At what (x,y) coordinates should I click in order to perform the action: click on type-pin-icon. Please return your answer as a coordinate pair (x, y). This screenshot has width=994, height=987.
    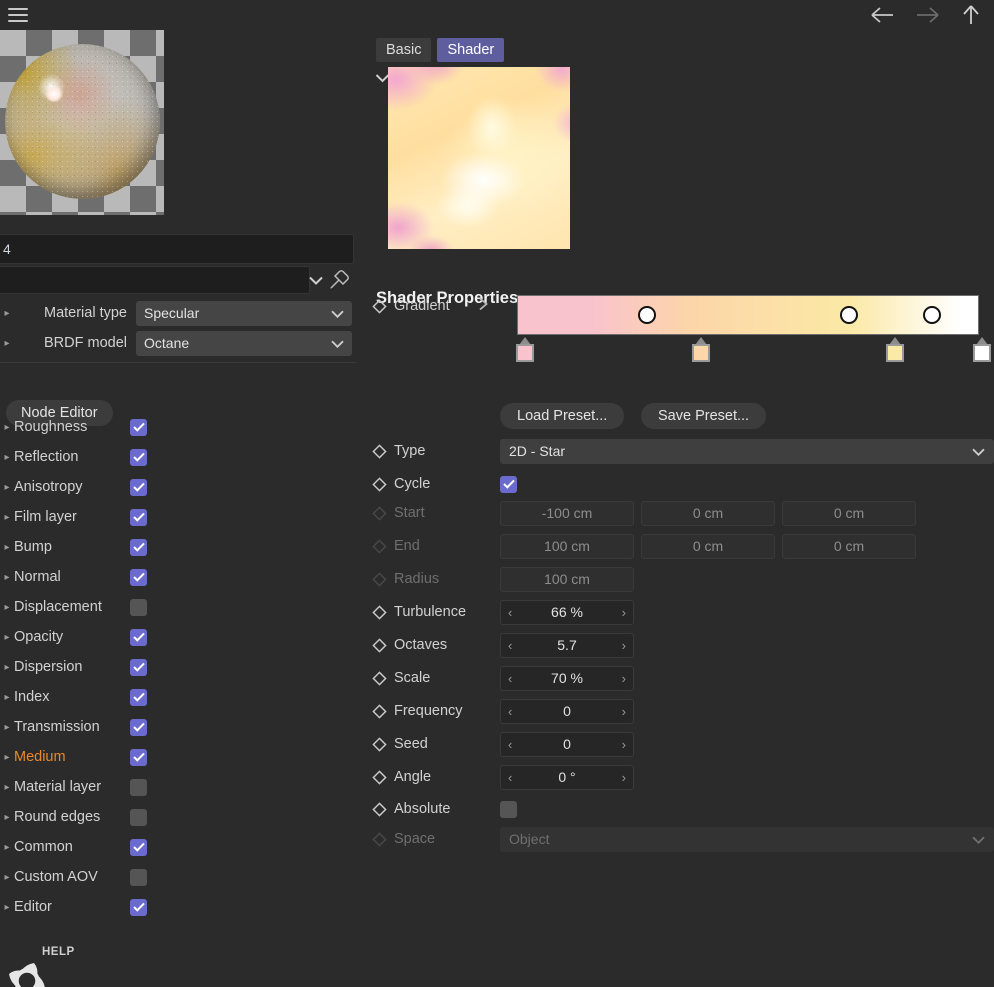
    Looking at the image, I should click on (379, 451).